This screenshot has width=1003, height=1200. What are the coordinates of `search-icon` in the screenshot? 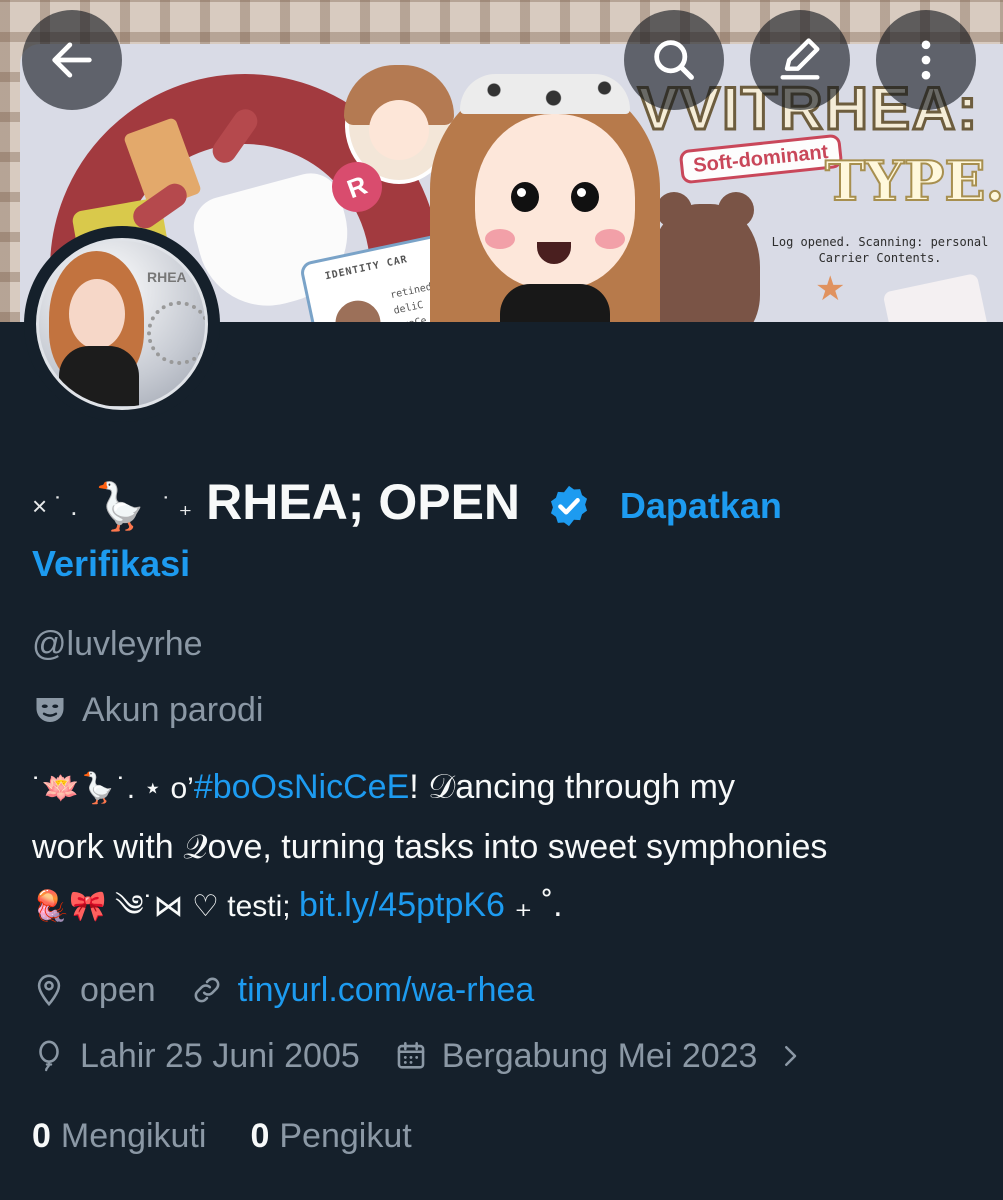 It's located at (674, 60).